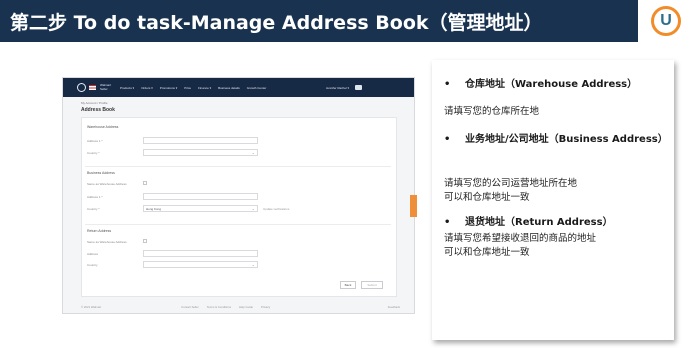 The width and height of the screenshot is (692, 348). I want to click on us-flag-icon, so click(92, 87).